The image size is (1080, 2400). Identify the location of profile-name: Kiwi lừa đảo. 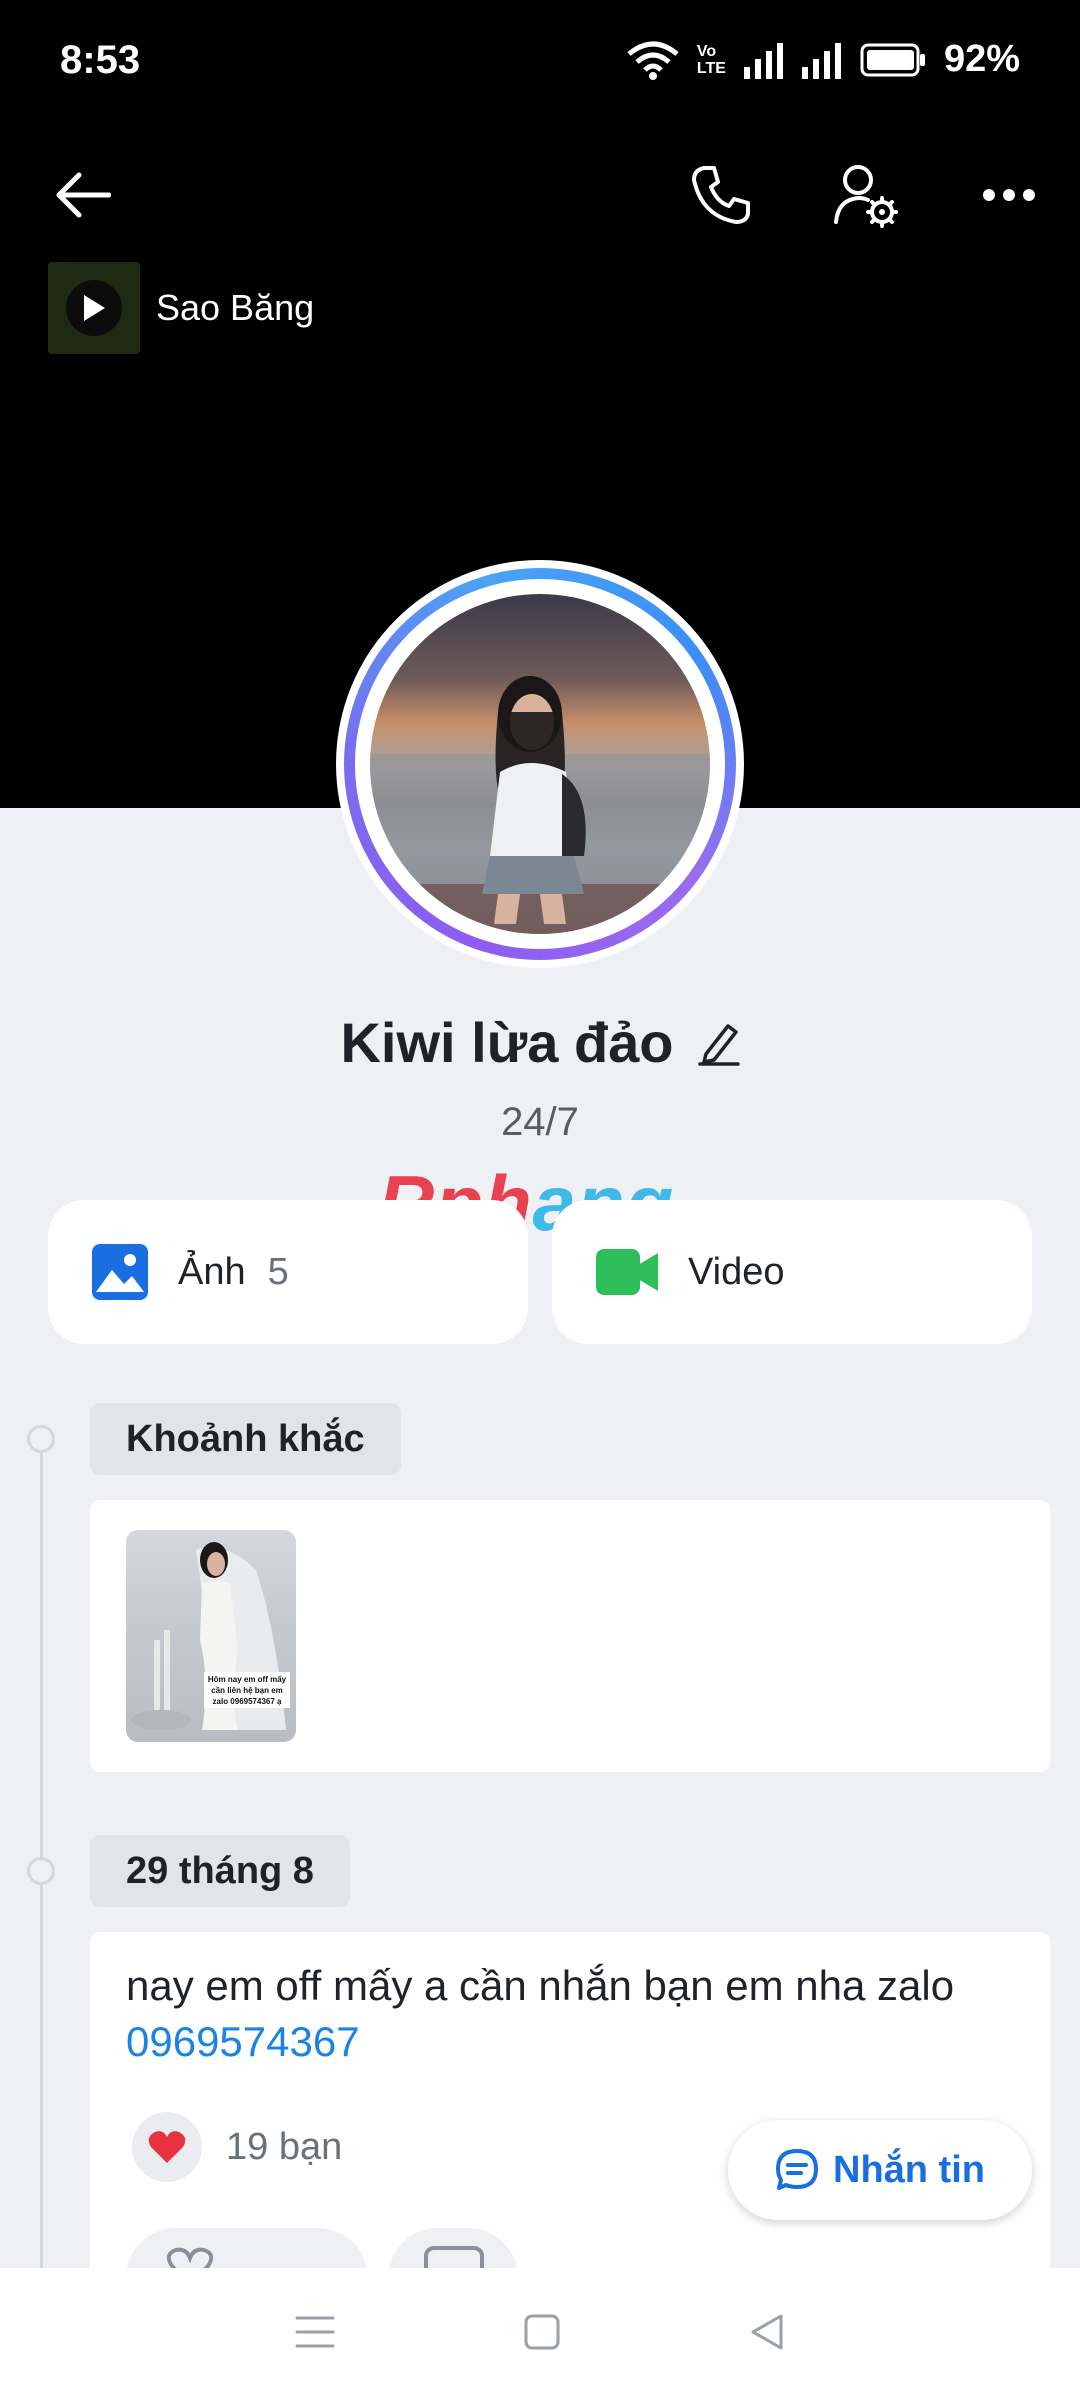
(507, 1042).